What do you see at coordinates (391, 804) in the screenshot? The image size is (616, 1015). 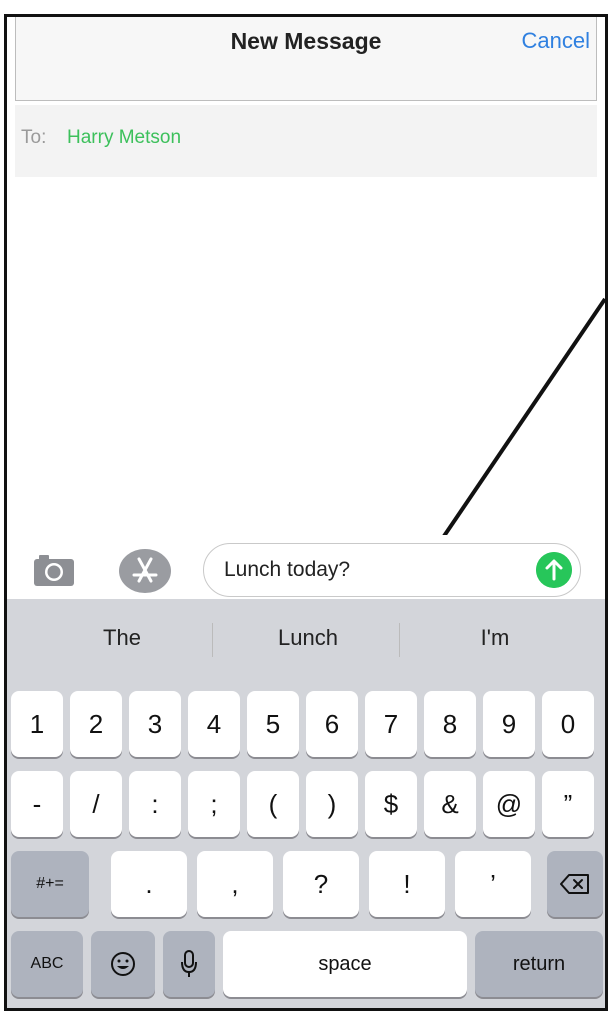 I see `key-dollar: $` at bounding box center [391, 804].